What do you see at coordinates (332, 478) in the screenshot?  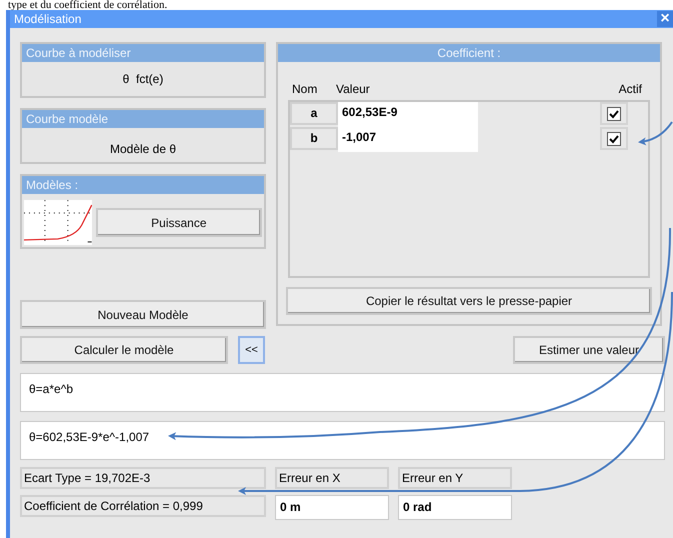 I see `error-x-label: Erreur en X` at bounding box center [332, 478].